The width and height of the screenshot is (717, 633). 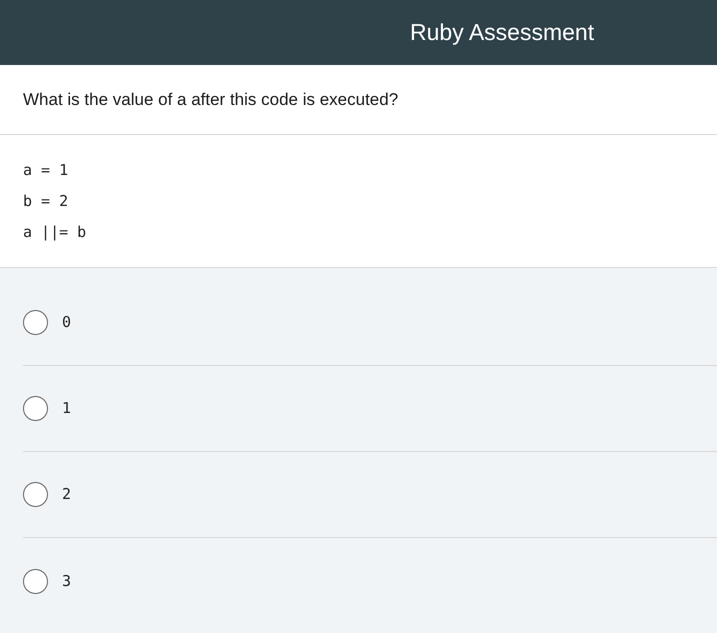 What do you see at coordinates (67, 409) in the screenshot?
I see `answer-label: 1` at bounding box center [67, 409].